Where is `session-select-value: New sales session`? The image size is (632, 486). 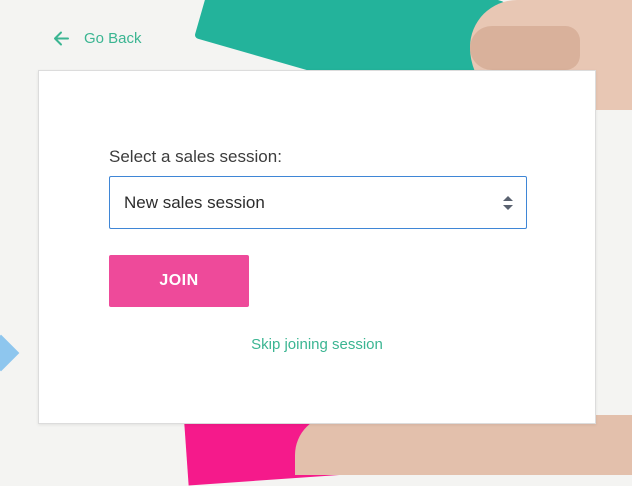 session-select-value: New sales session is located at coordinates (194, 202).